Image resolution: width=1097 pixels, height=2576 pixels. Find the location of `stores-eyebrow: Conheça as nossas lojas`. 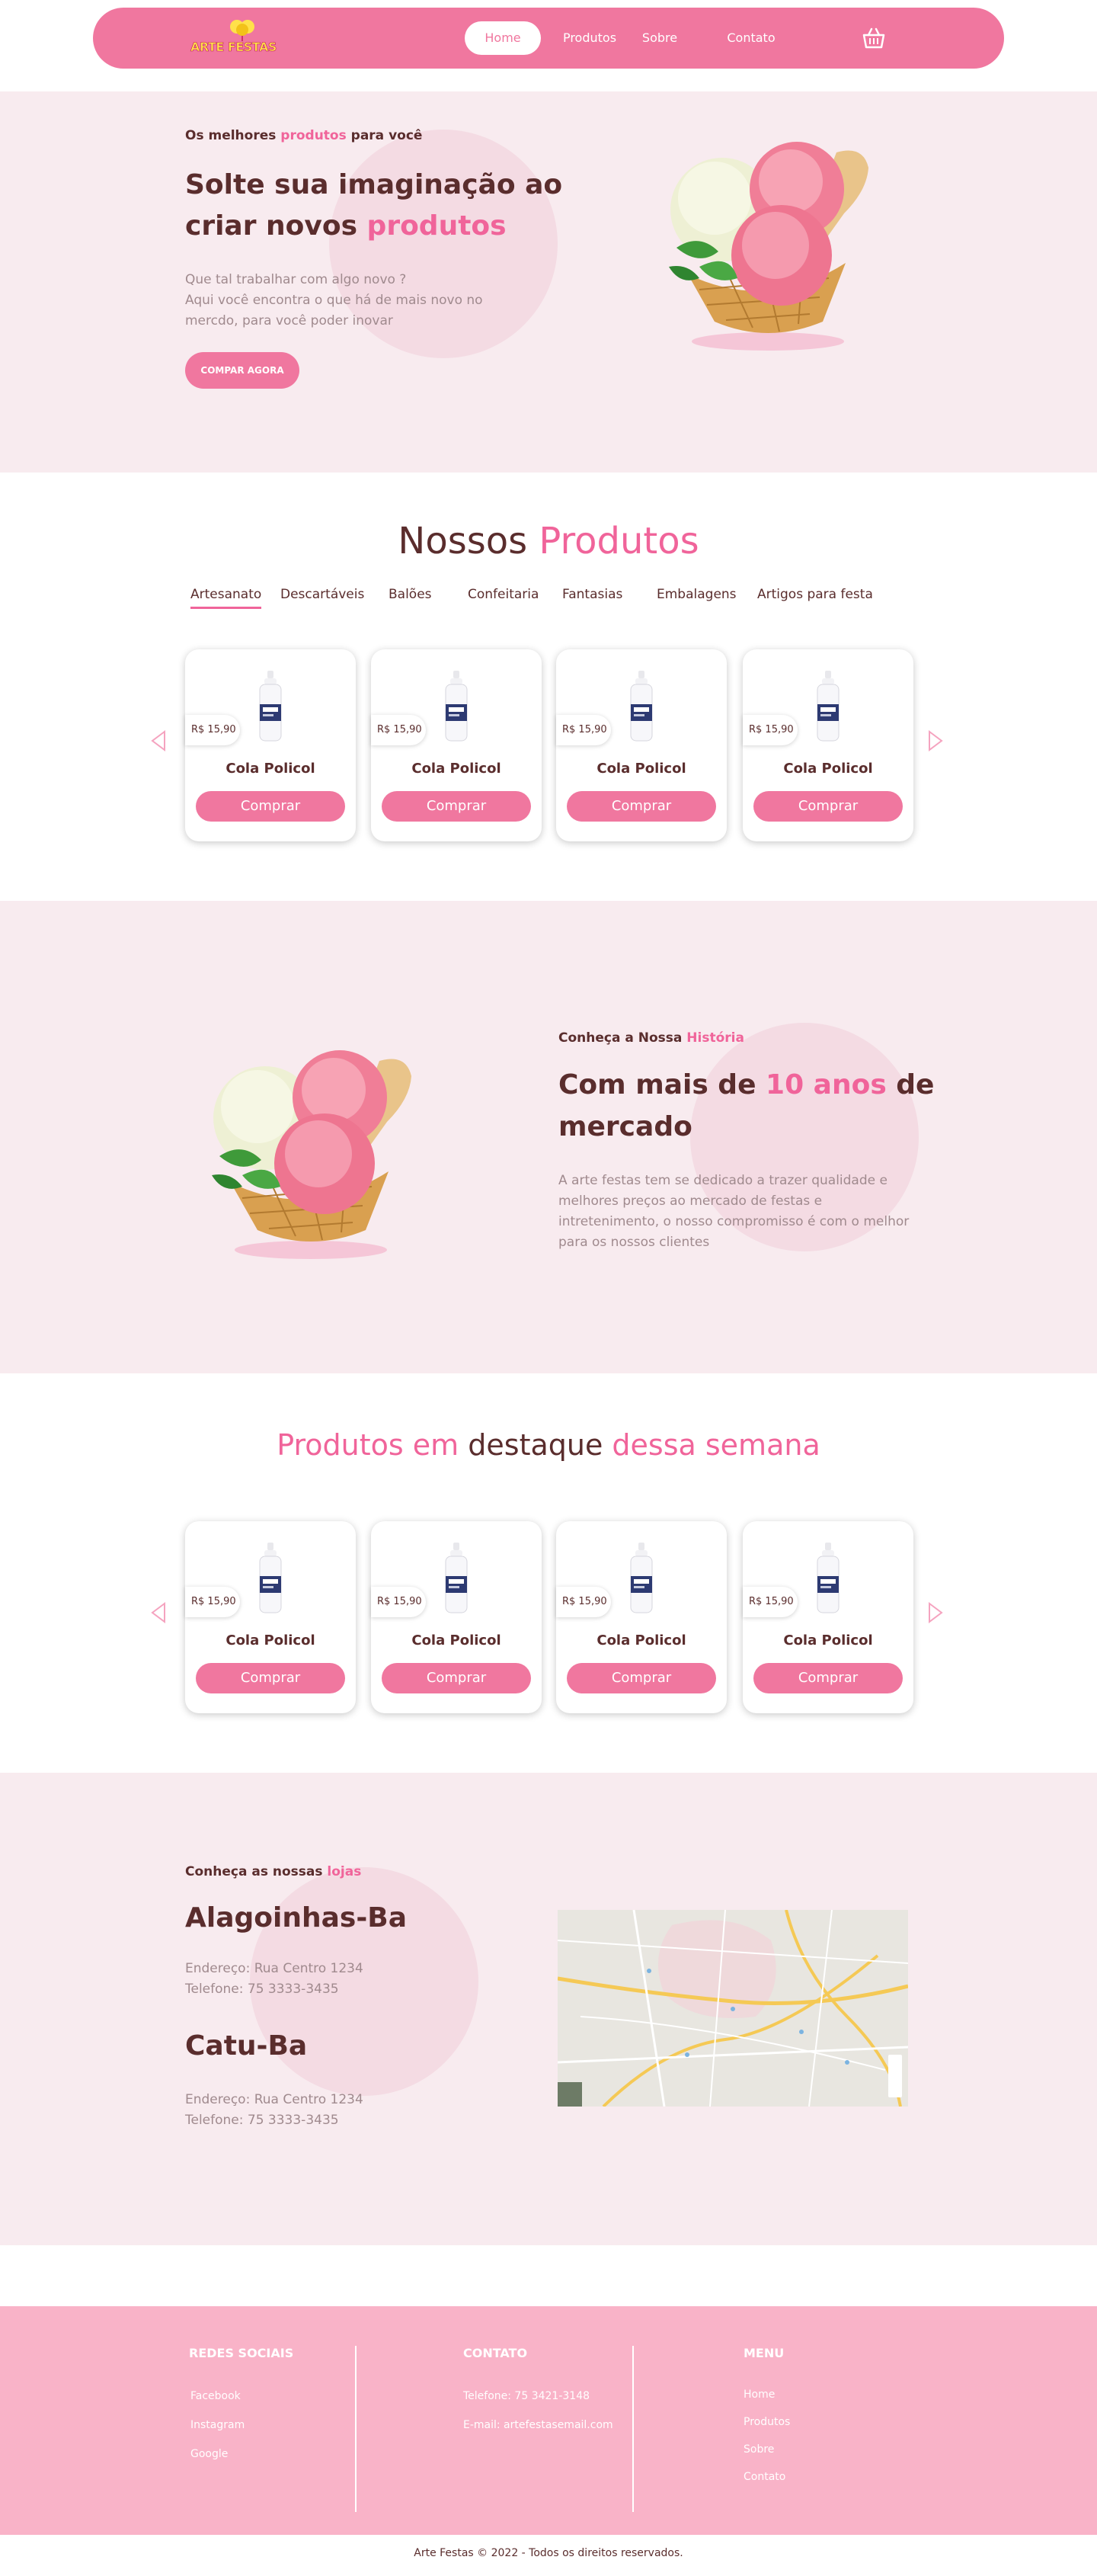

stores-eyebrow: Conheça as nossas lojas is located at coordinates (273, 1872).